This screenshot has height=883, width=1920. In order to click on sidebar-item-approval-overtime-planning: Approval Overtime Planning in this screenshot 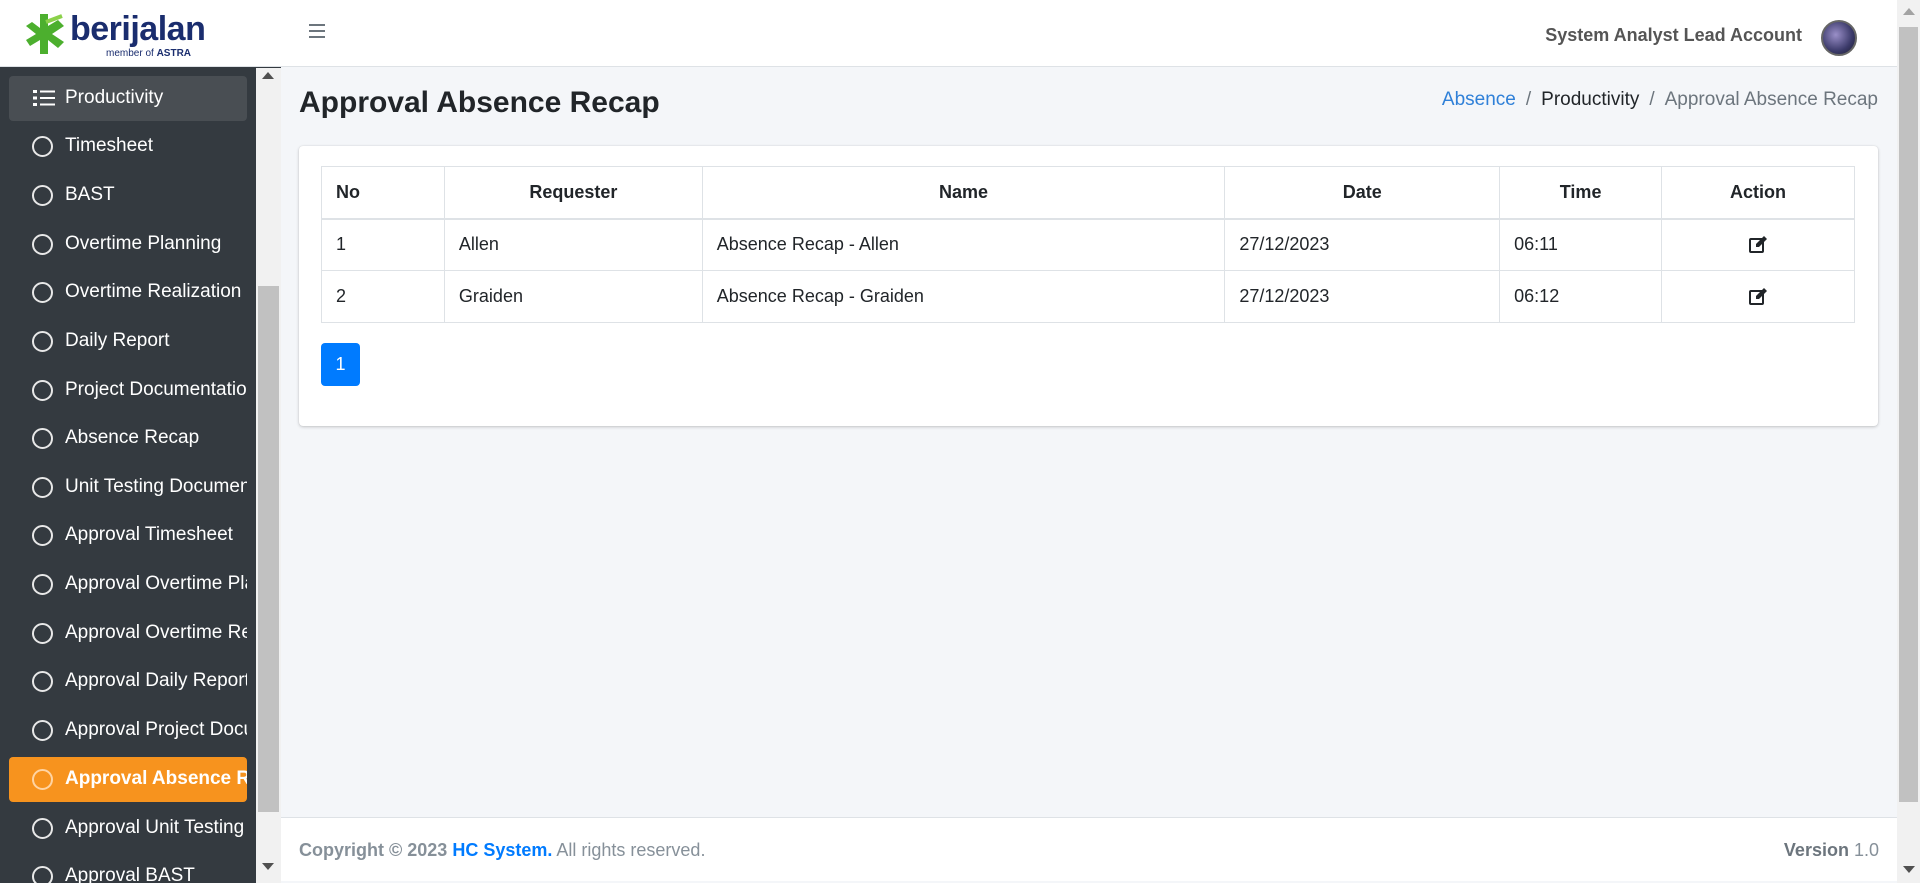, I will do `click(128, 584)`.